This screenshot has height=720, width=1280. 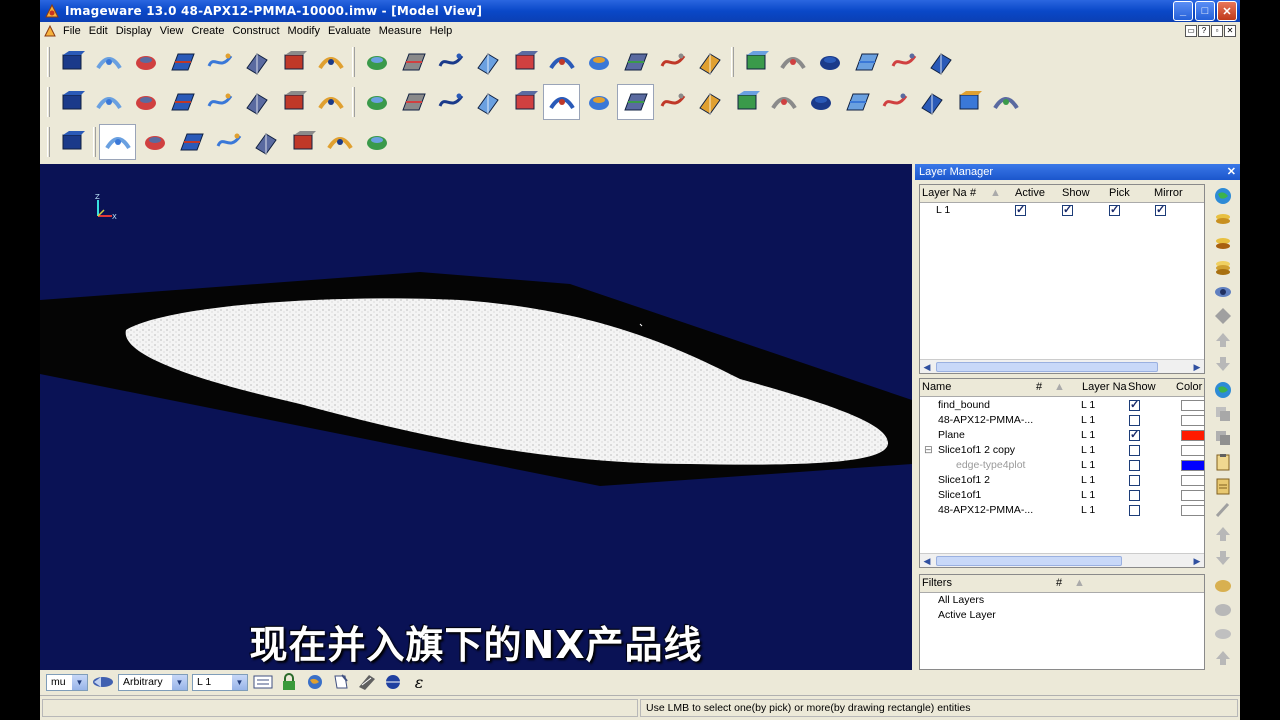 I want to click on col-layer-name: Layer Na, so click(x=944, y=193).